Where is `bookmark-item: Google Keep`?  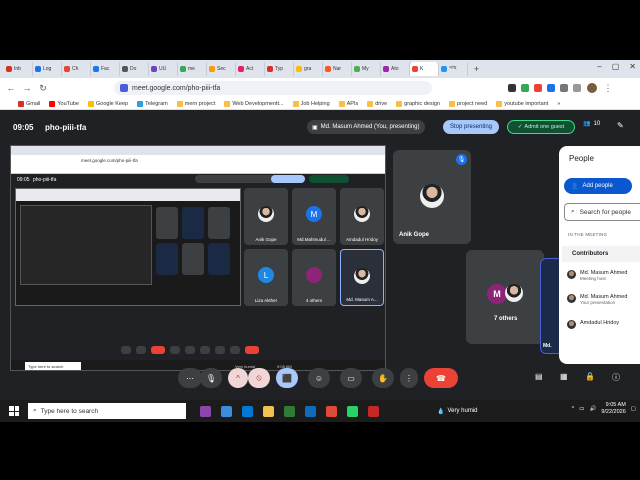 bookmark-item: Google Keep is located at coordinates (108, 103).